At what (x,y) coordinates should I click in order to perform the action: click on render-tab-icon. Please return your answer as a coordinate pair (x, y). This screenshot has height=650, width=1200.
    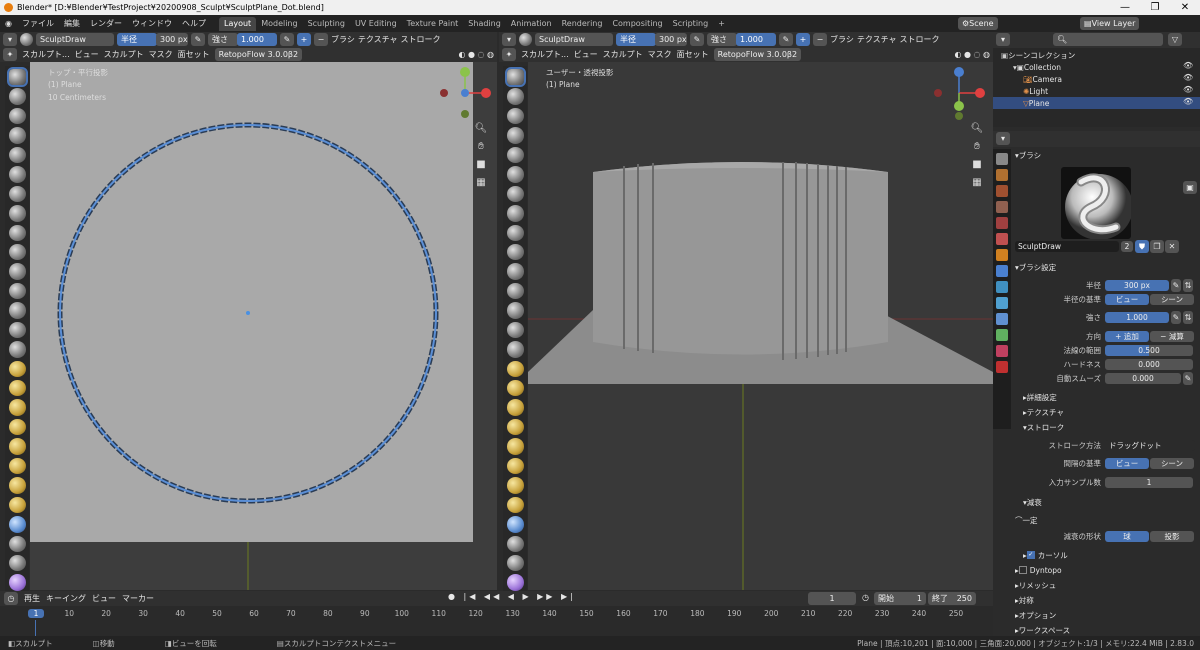
    Looking at the image, I should click on (1002, 175).